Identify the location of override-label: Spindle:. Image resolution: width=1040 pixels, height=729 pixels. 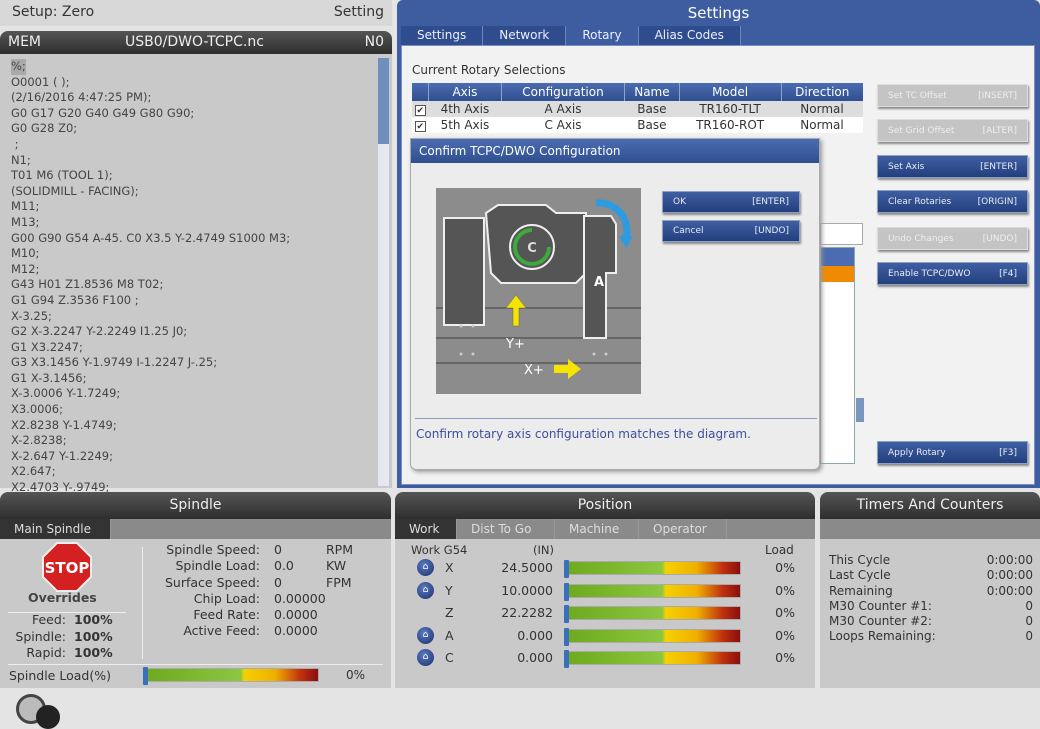
(40, 636).